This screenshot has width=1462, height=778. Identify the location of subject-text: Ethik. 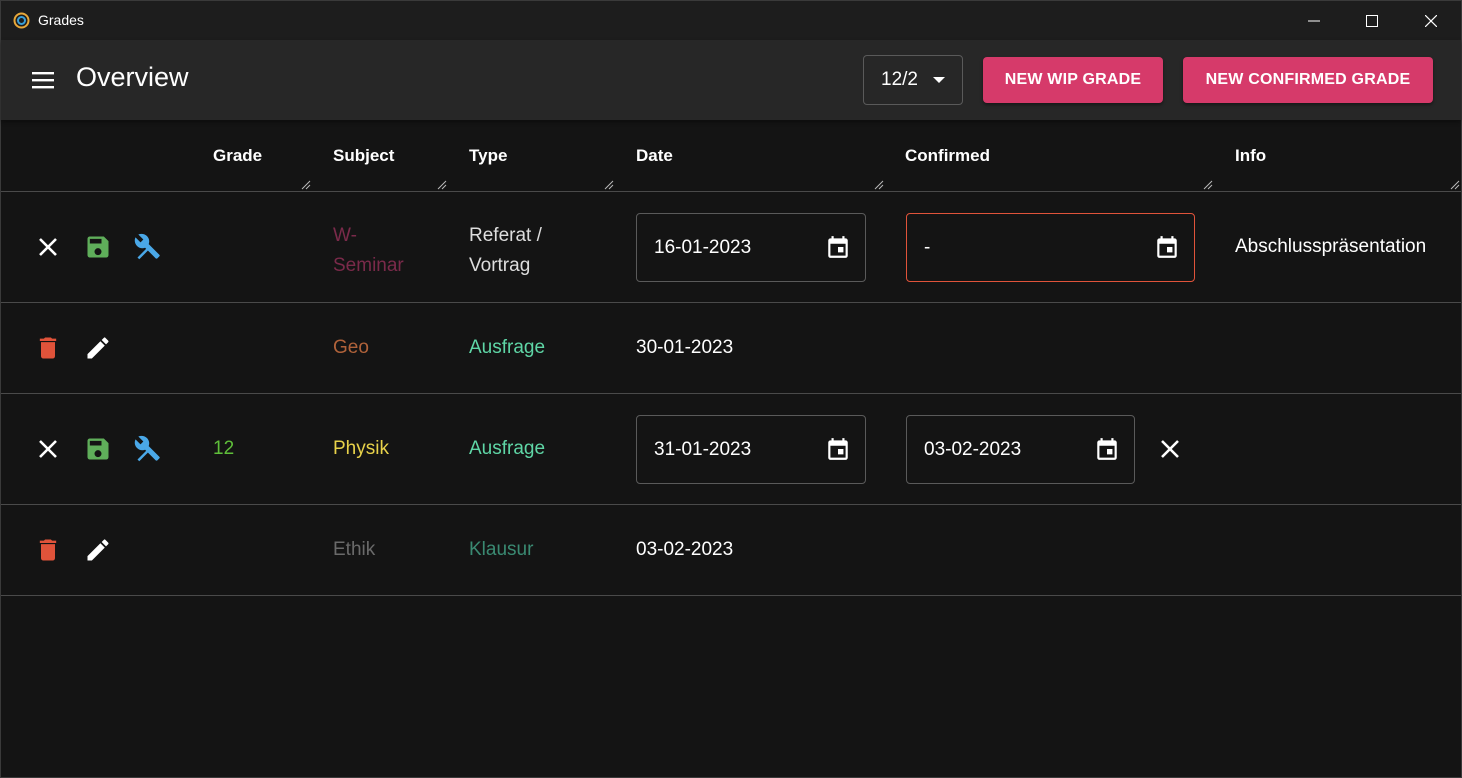
(354, 549).